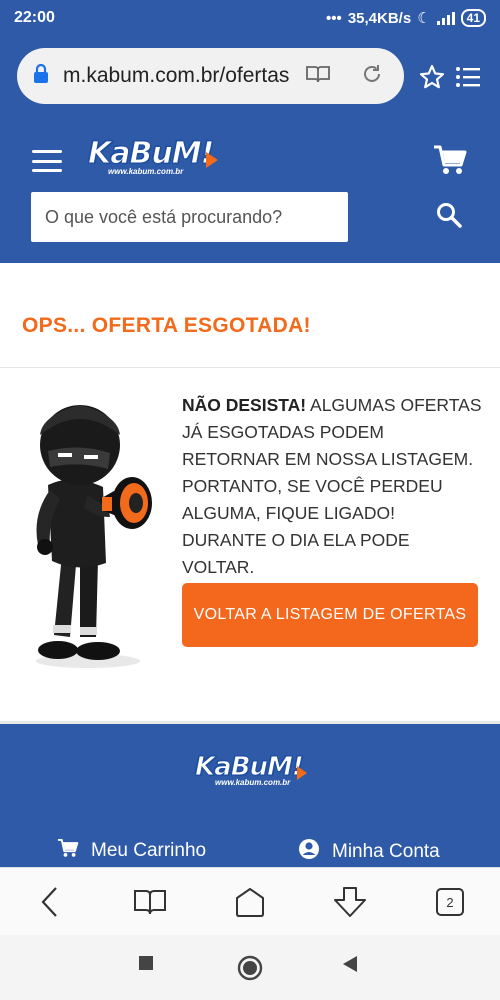 The width and height of the screenshot is (500, 1000). Describe the element at coordinates (386, 851) in the screenshot. I see `my-account-label: Minha Conta` at that location.